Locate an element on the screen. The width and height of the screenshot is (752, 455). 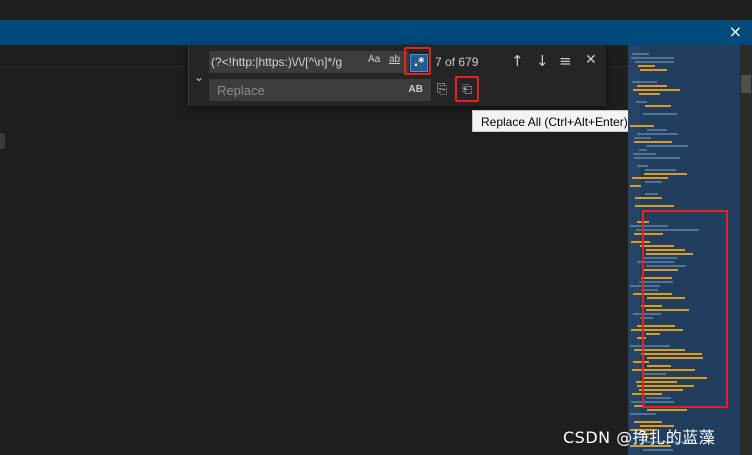
previous-match-arrow-icon: ↑ is located at coordinates (517, 61).